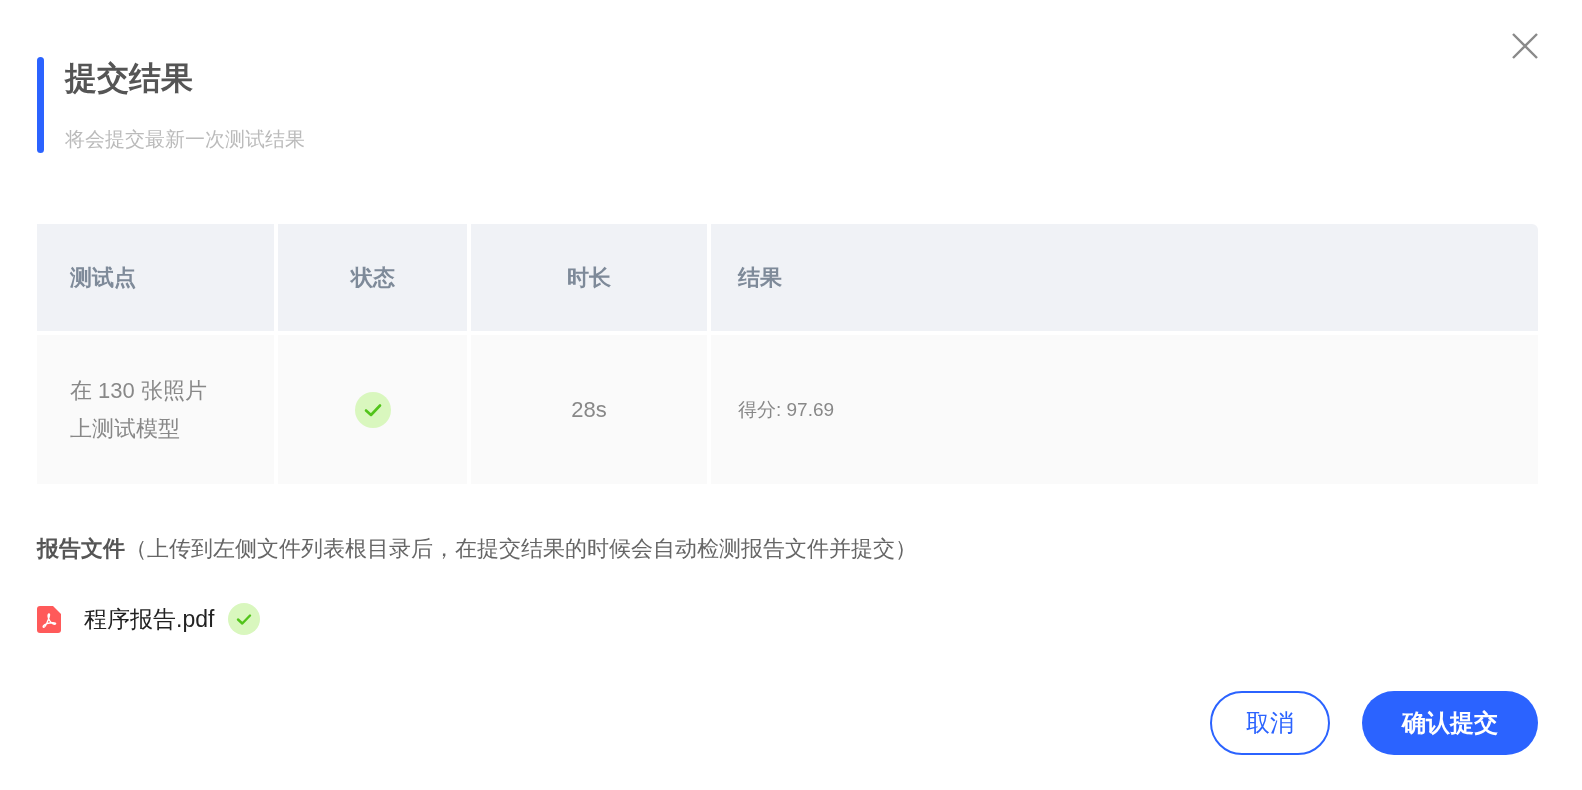 The image size is (1582, 790). Describe the element at coordinates (1124, 409) in the screenshot. I see `table-cell: 得分: 97.69` at that location.